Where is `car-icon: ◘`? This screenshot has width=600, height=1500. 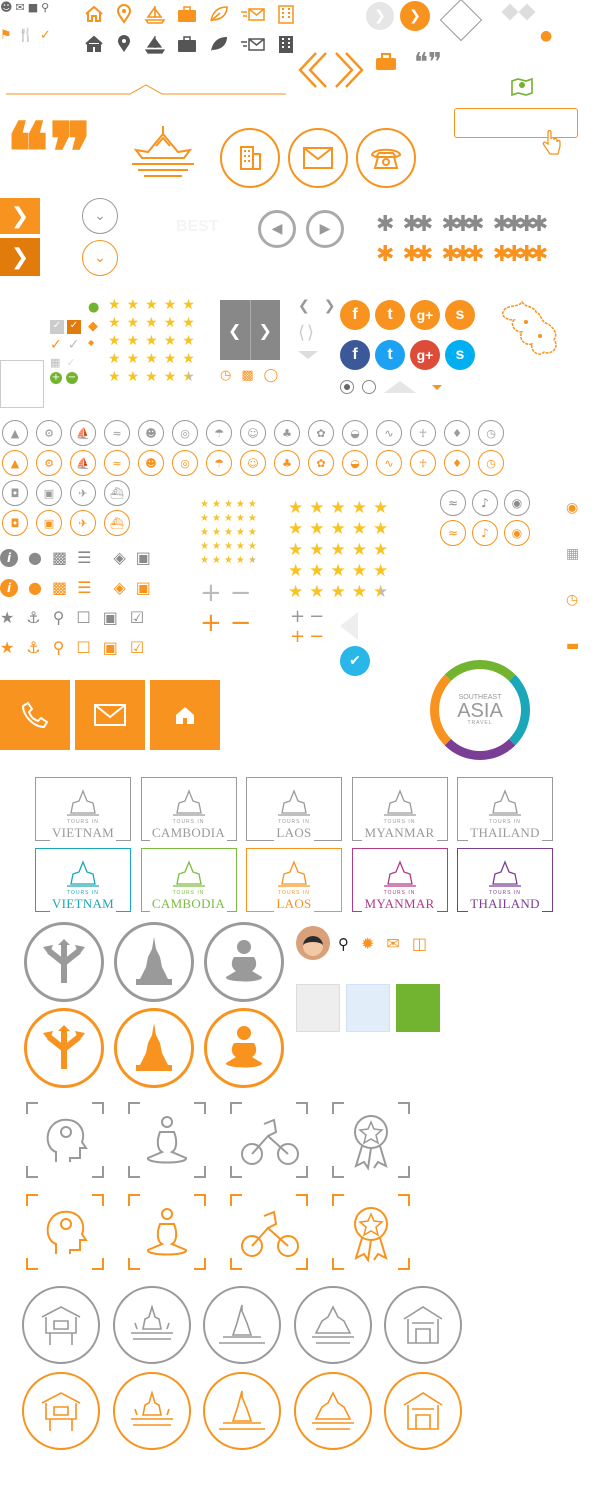
car-icon: ◘ is located at coordinates (15, 523).